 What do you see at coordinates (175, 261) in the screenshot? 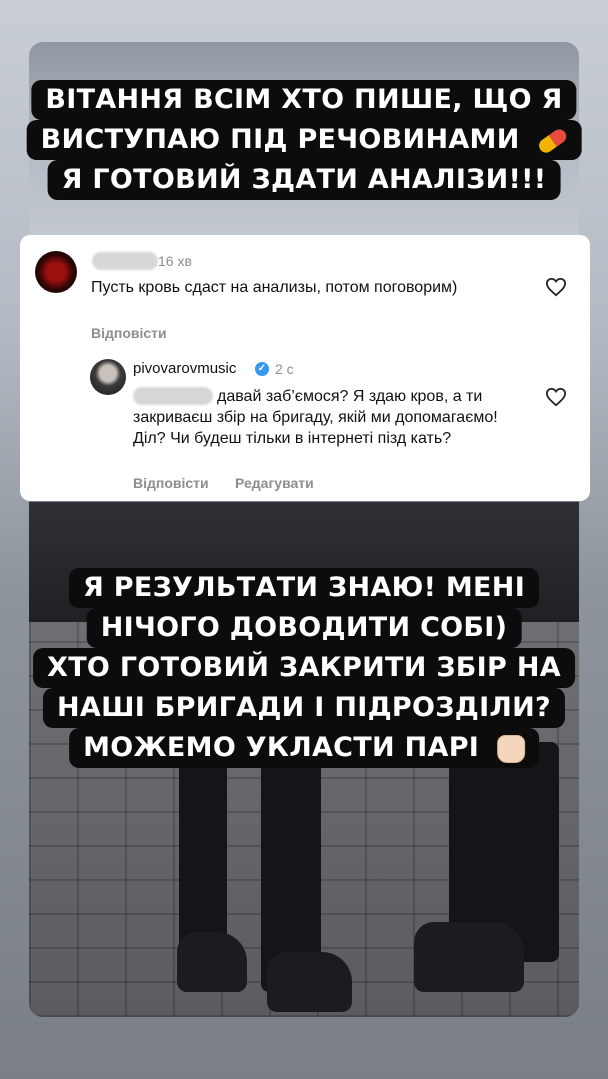
I see `comment-timestamp: 16 хв` at bounding box center [175, 261].